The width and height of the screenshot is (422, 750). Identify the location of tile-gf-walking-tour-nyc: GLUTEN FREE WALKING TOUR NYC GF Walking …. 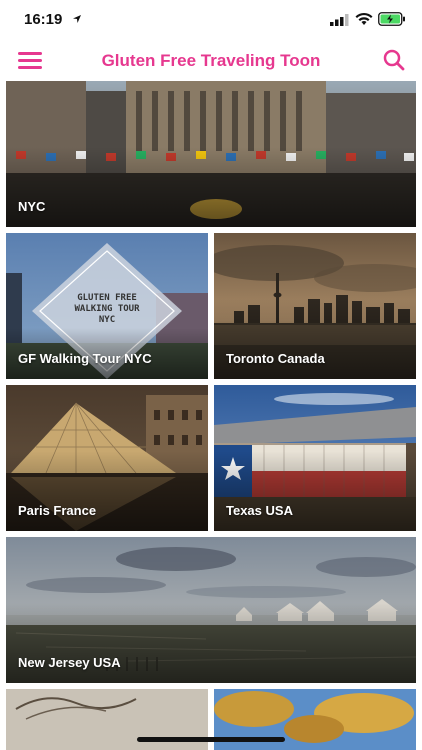
(107, 306).